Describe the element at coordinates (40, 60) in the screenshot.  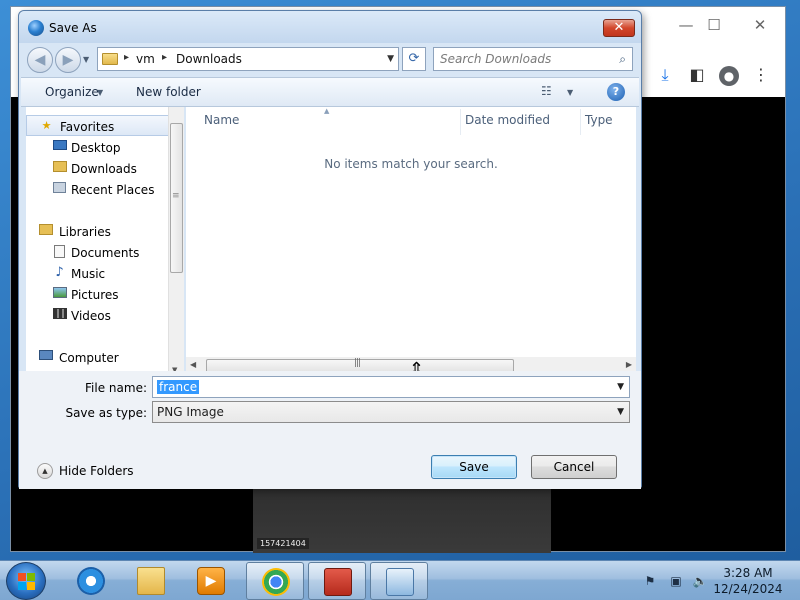
I see `back-button: ◀` at that location.